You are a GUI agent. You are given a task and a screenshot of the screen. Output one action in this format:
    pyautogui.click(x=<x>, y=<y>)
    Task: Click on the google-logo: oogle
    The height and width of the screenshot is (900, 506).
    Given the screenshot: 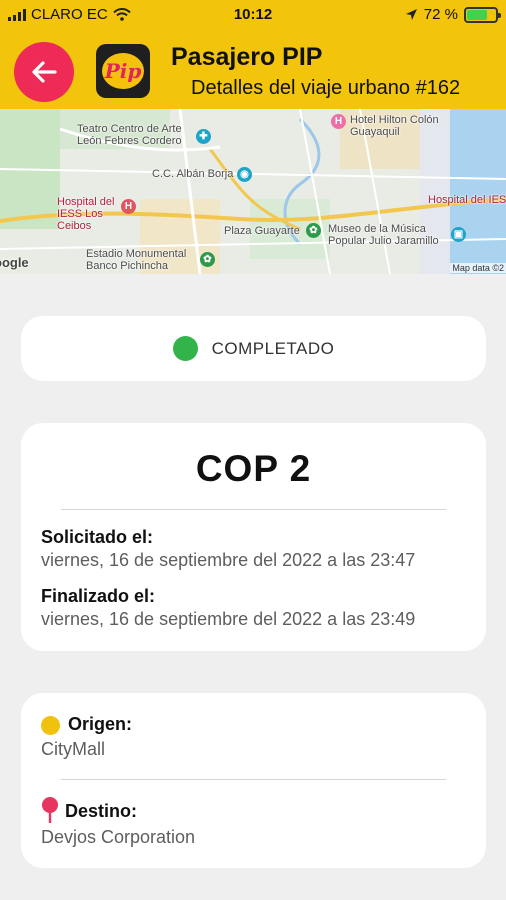 What is the action you would take?
    pyautogui.click(x=14, y=262)
    